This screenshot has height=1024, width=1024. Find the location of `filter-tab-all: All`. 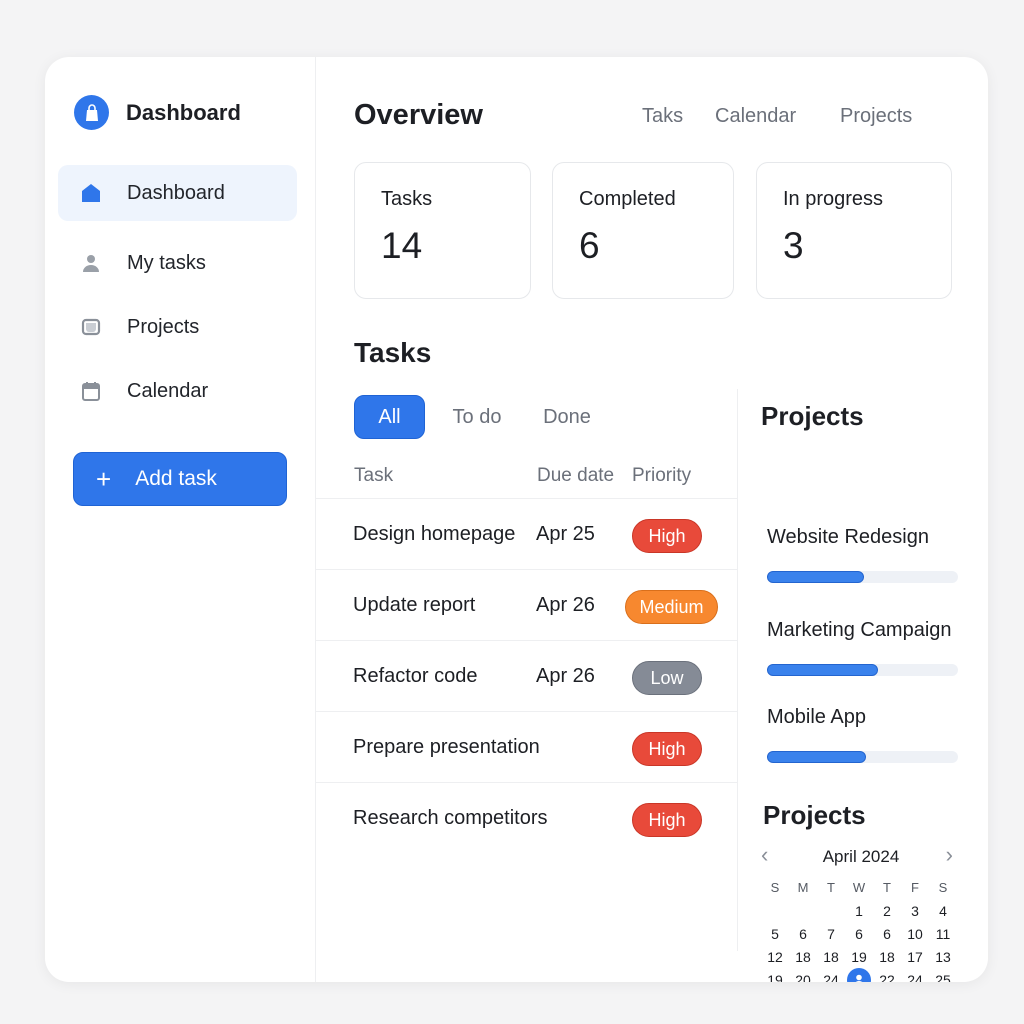

filter-tab-all: All is located at coordinates (389, 417).